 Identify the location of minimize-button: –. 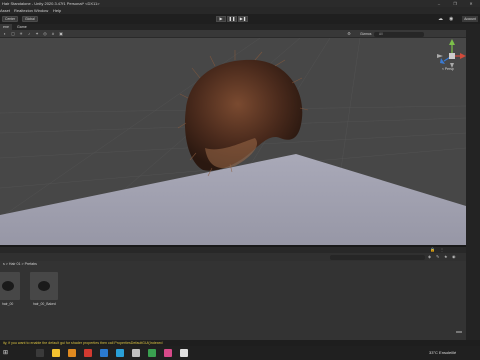
(439, 3).